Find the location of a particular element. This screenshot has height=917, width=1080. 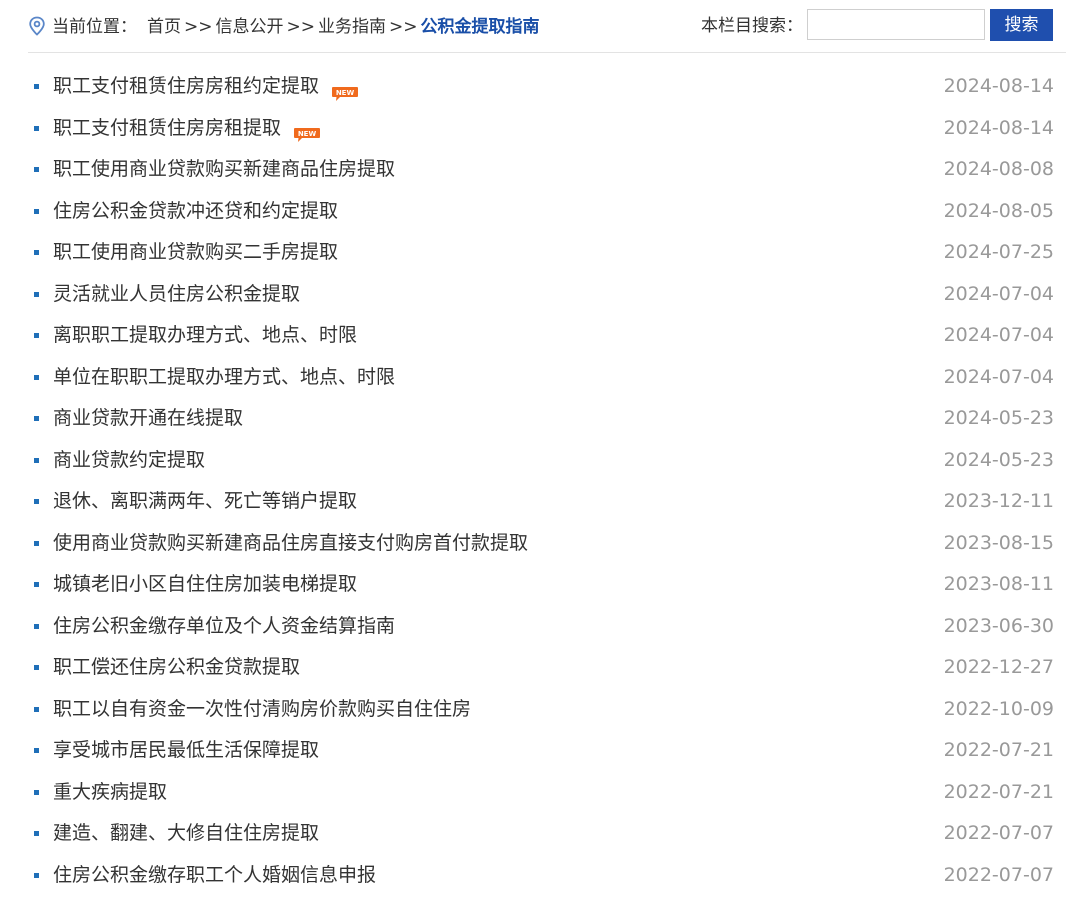

list-item-title-text: 住房公积金缴存单位及个人资金结算指南 is located at coordinates (224, 625).